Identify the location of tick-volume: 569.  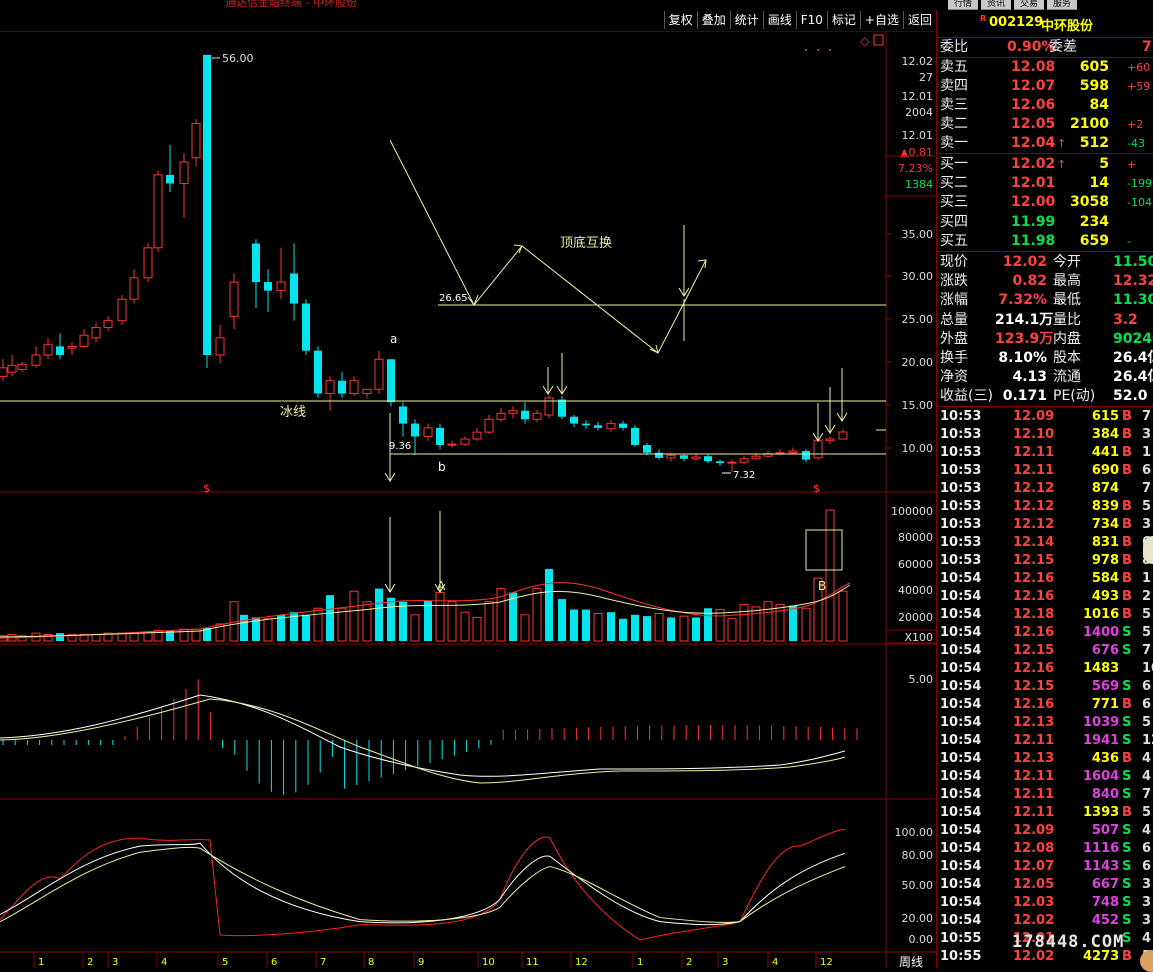
(1105, 686).